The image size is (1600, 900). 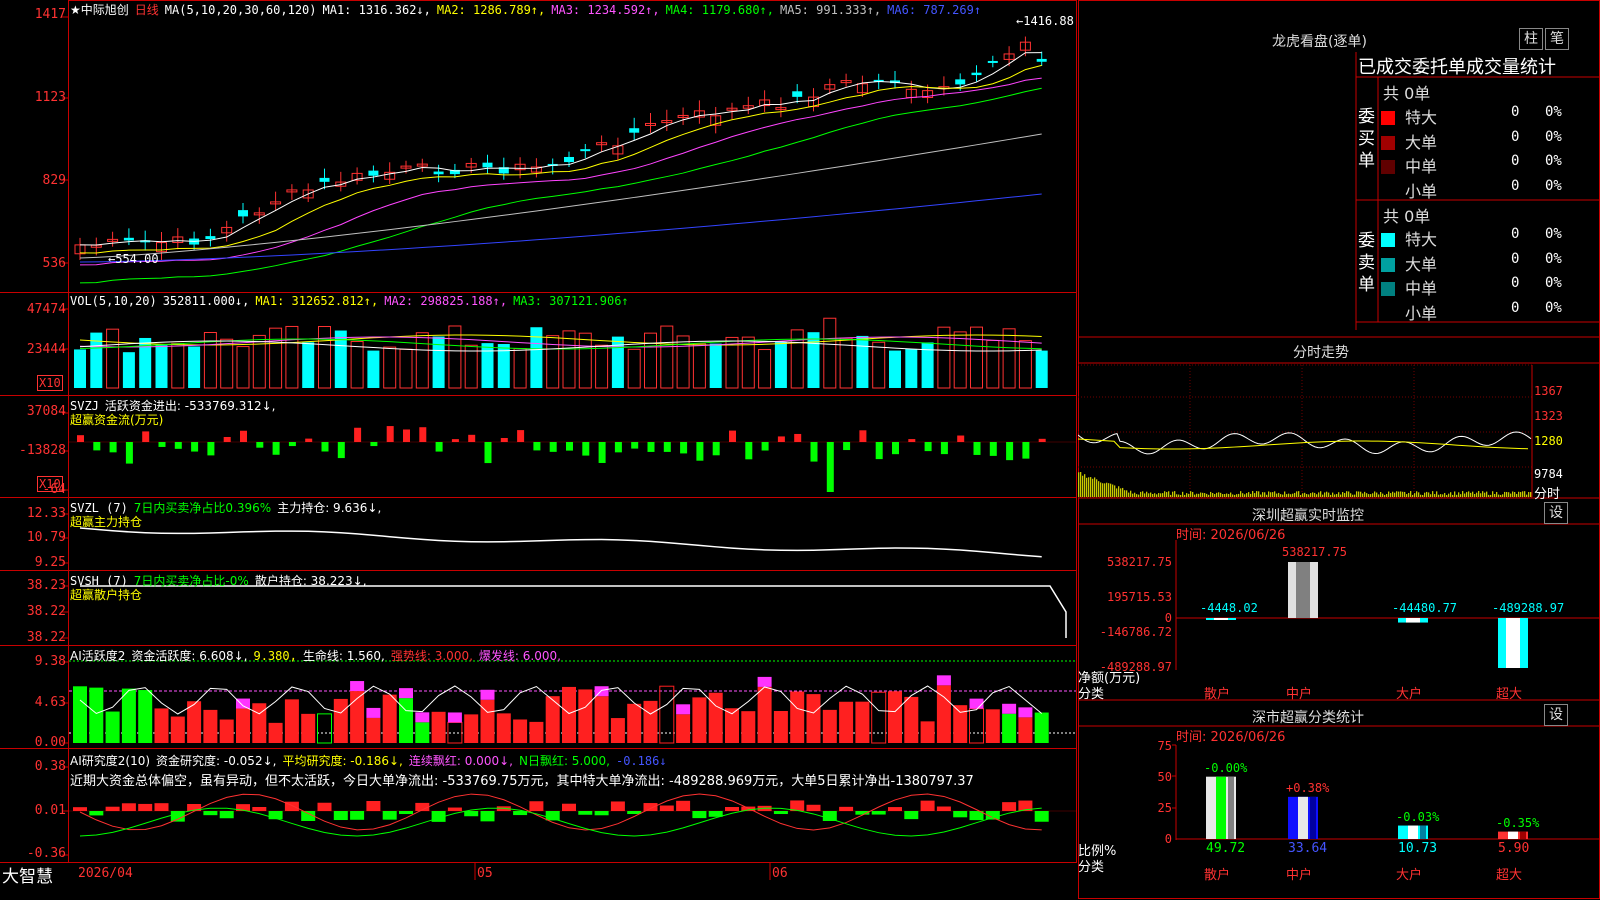 What do you see at coordinates (1490, 238) in the screenshot?
I see `order-row: 特大 0 0%` at bounding box center [1490, 238].